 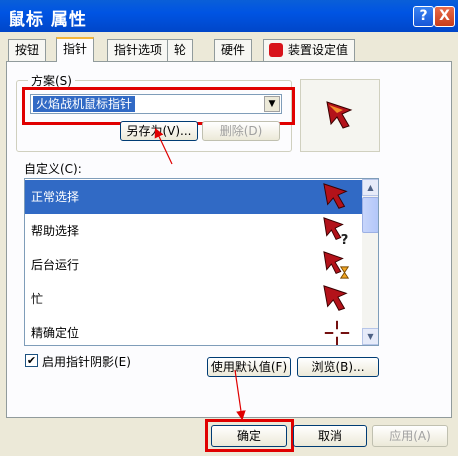 What do you see at coordinates (370, 215) in the screenshot?
I see `scroll-thumb` at bounding box center [370, 215].